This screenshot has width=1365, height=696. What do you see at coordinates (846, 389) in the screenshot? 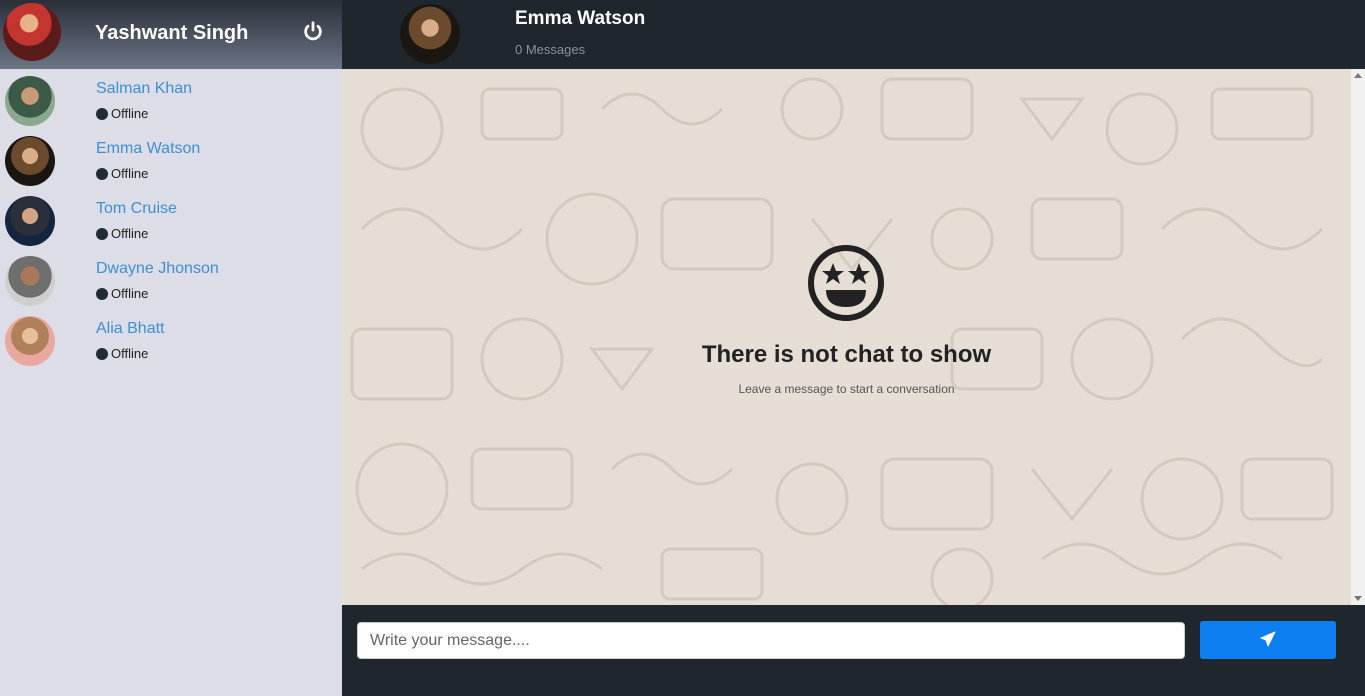
I see `empty-state-subtitle: Leave a message to start a conversation` at bounding box center [846, 389].